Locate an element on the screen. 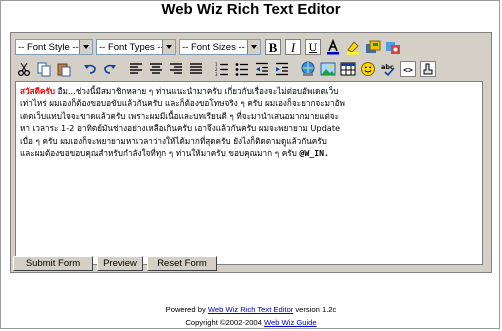 This screenshot has width=502, height=331. save-button is located at coordinates (373, 47).